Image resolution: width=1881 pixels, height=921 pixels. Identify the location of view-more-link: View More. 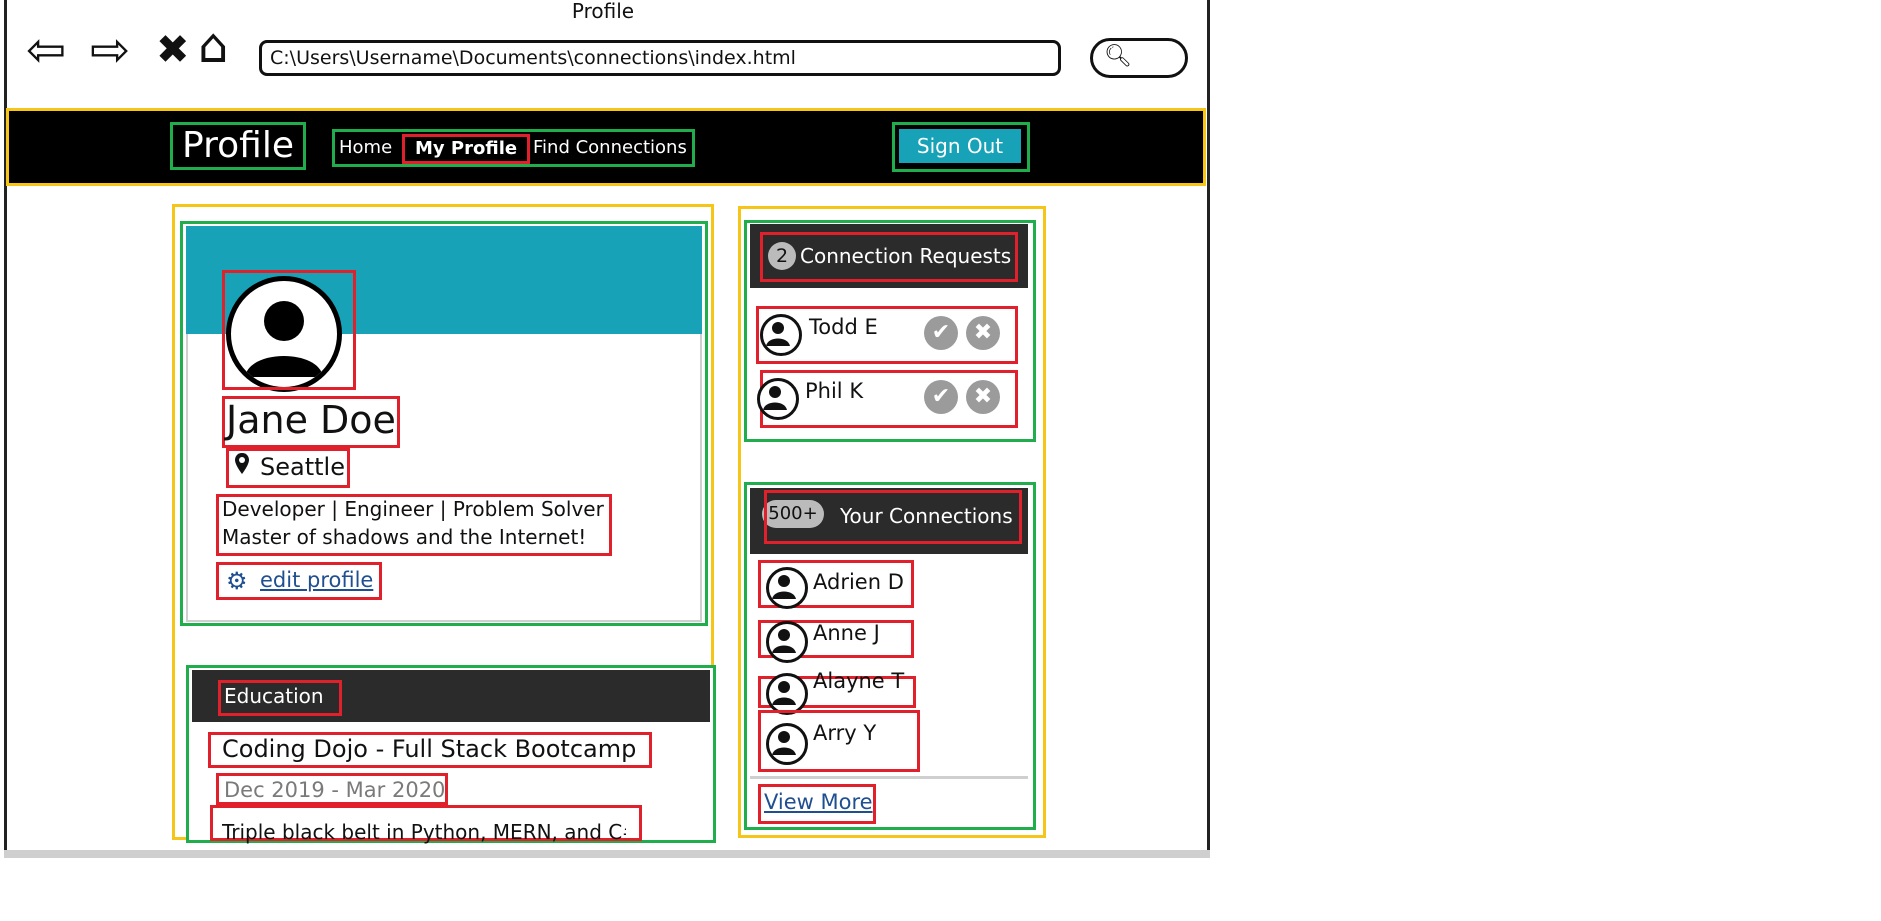
(818, 802).